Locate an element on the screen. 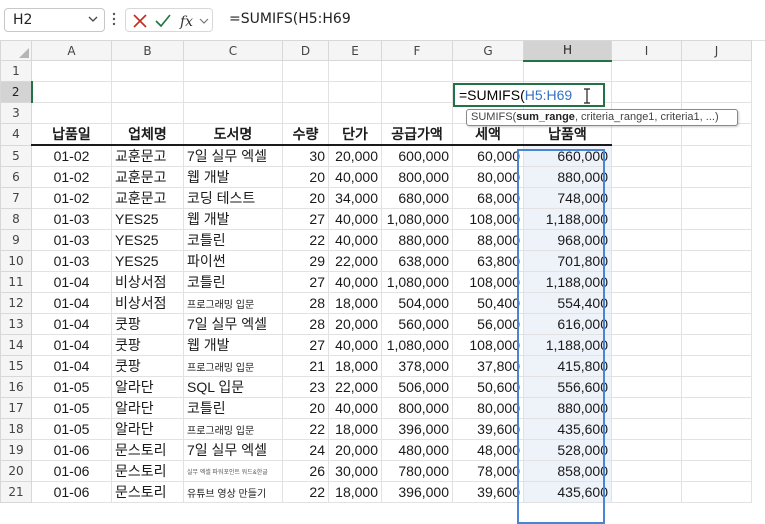  cell-g5: 60,000 is located at coordinates (488, 155).